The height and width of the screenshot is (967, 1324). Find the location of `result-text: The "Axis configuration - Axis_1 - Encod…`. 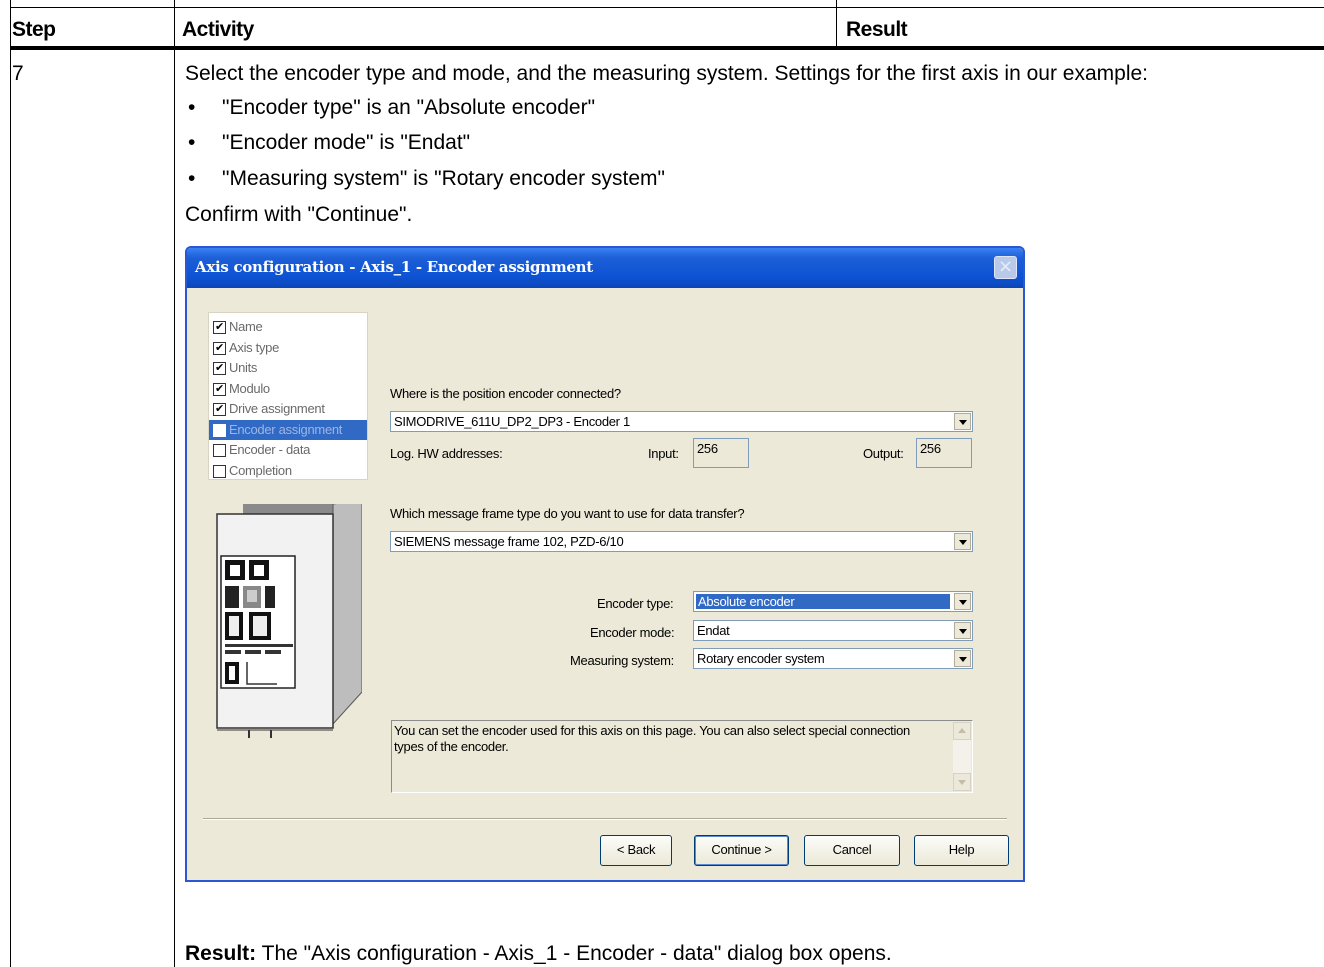

result-text: The "Axis configuration - Axis_1 - Encod… is located at coordinates (576, 953).